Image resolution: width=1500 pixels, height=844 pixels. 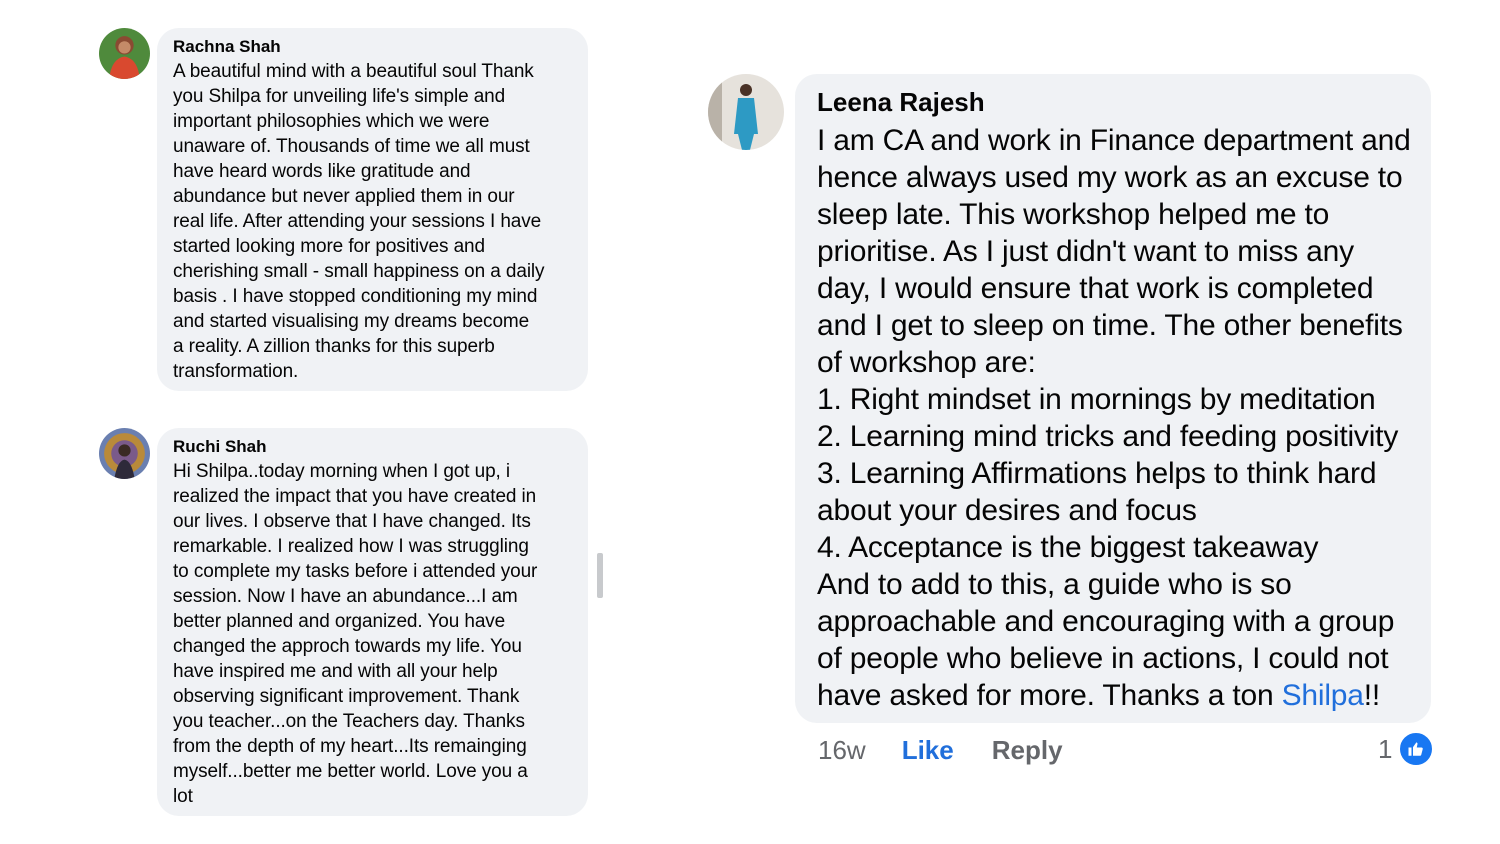 What do you see at coordinates (373, 47) in the screenshot?
I see `comment-author: Rachna Shah` at bounding box center [373, 47].